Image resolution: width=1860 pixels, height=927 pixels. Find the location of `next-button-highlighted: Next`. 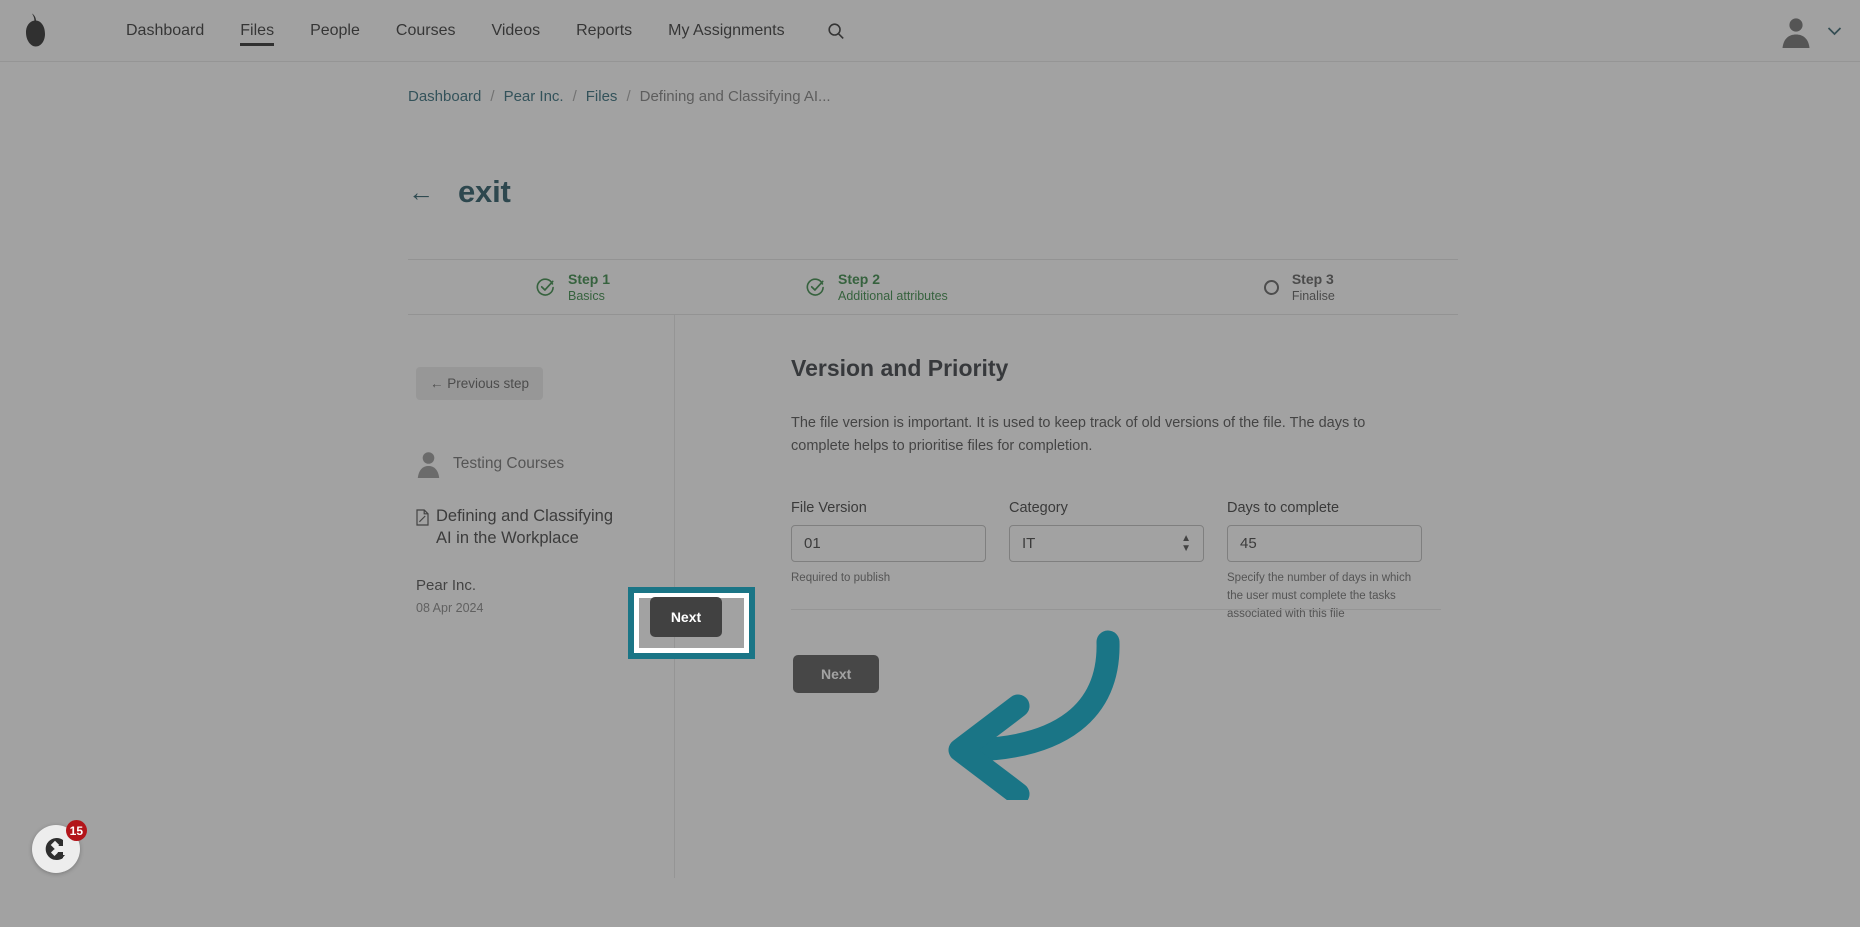

next-button-highlighted: Next is located at coordinates (686, 617).